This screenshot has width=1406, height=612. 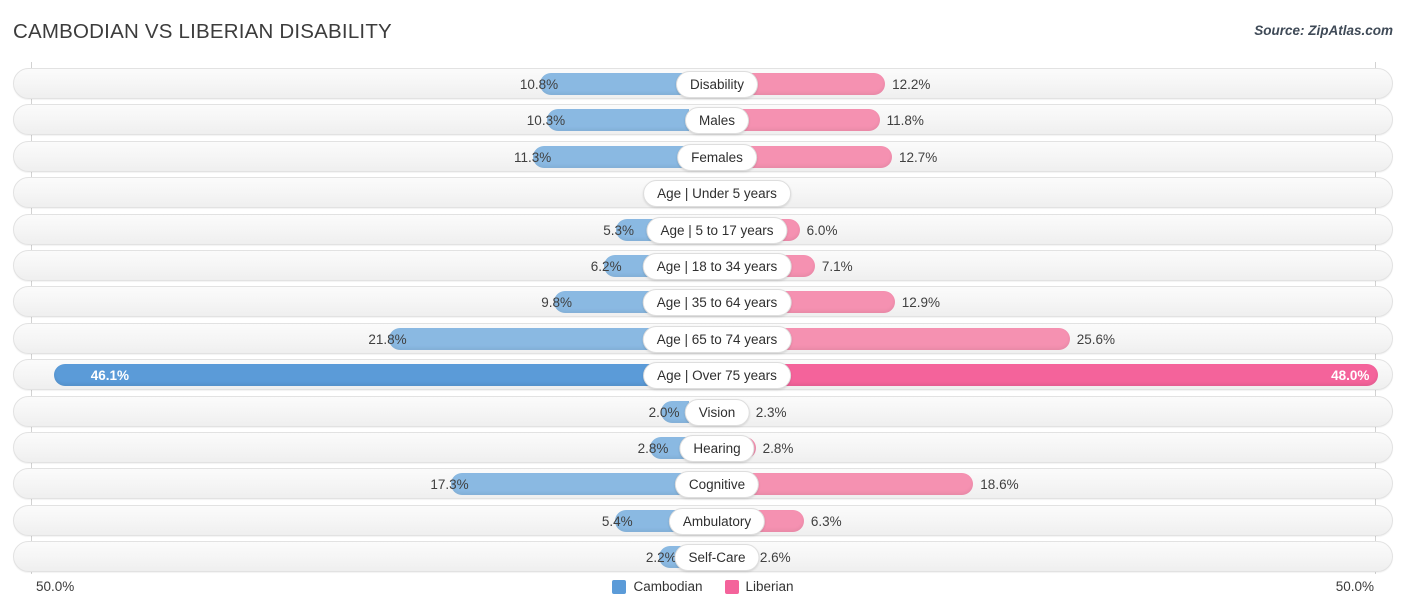 I want to click on value-label-liberian: 2.6%, so click(x=775, y=558).